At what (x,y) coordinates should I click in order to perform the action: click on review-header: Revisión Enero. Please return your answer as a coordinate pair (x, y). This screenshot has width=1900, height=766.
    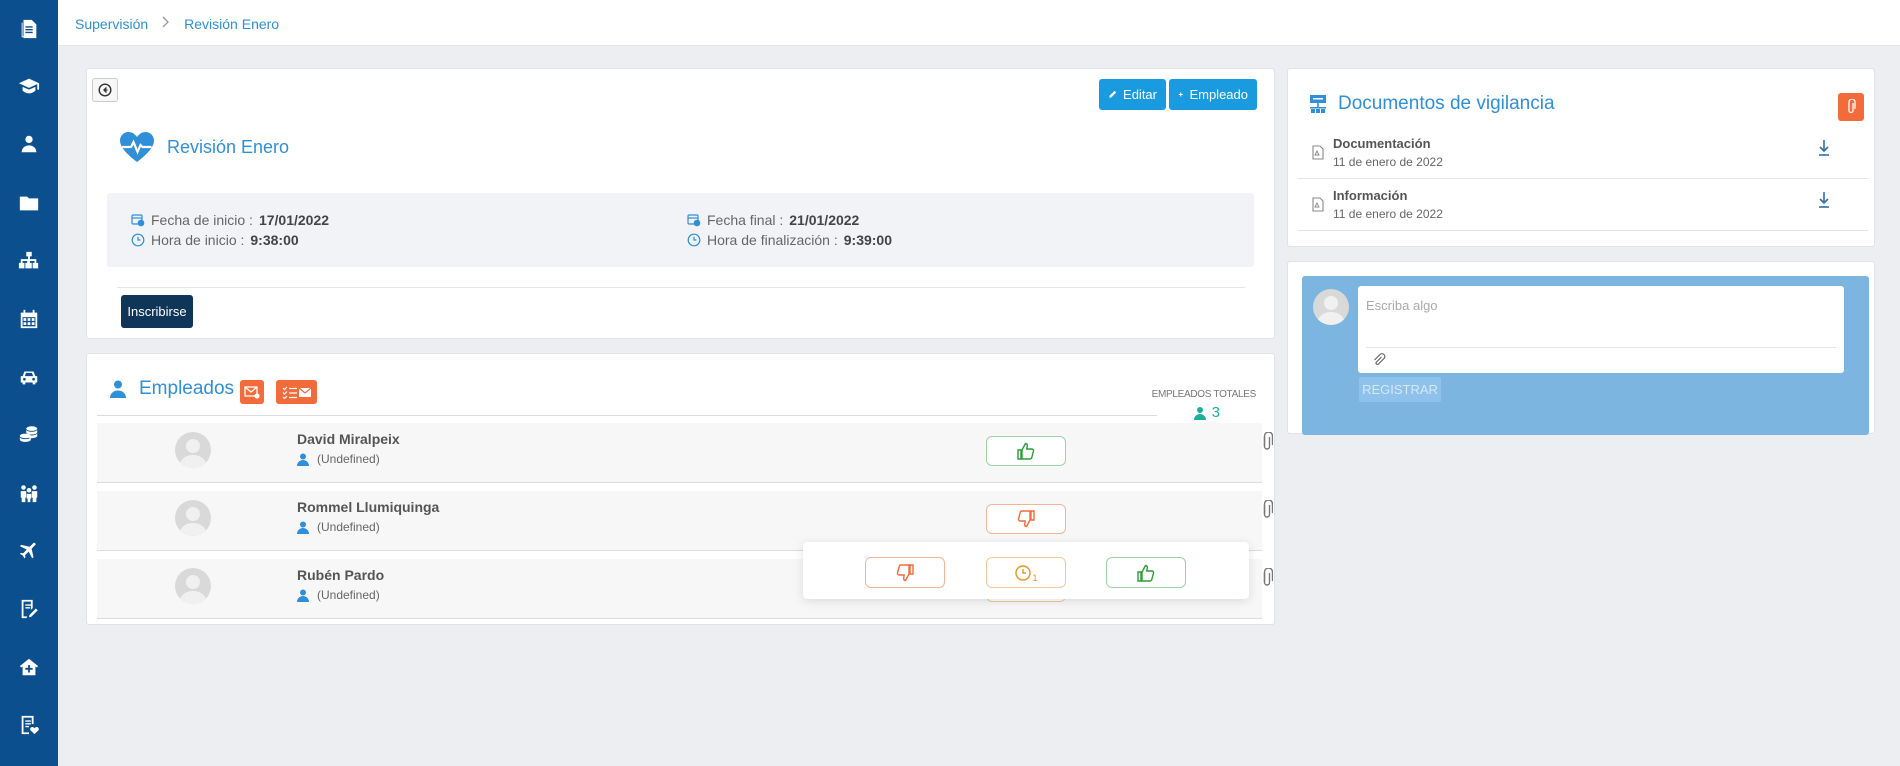
    Looking at the image, I should click on (204, 147).